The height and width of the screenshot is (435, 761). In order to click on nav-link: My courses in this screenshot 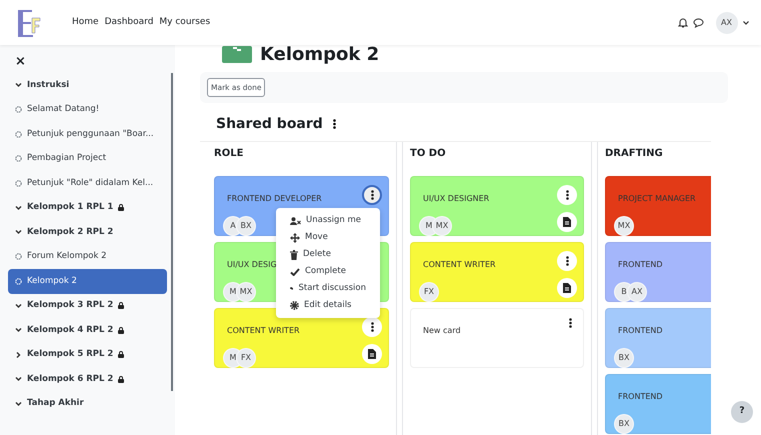, I will do `click(184, 23)`.